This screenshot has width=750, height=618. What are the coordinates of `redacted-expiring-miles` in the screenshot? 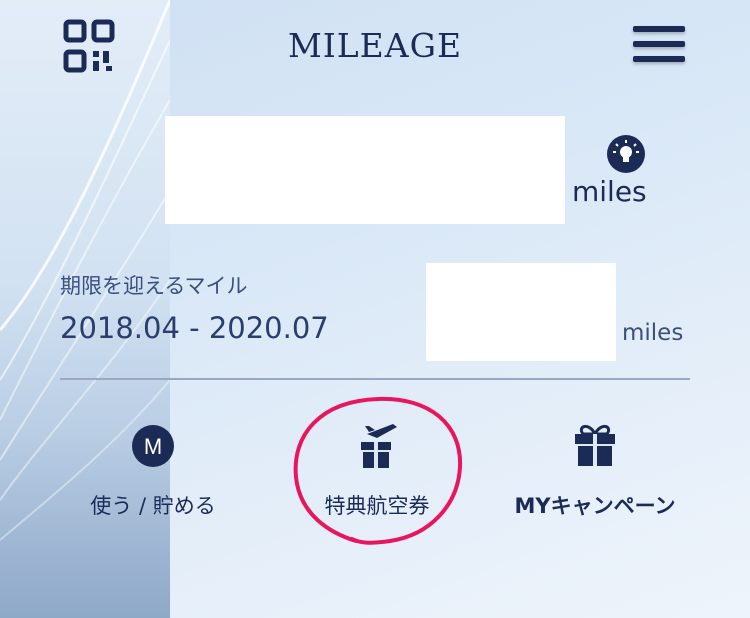 It's located at (521, 312).